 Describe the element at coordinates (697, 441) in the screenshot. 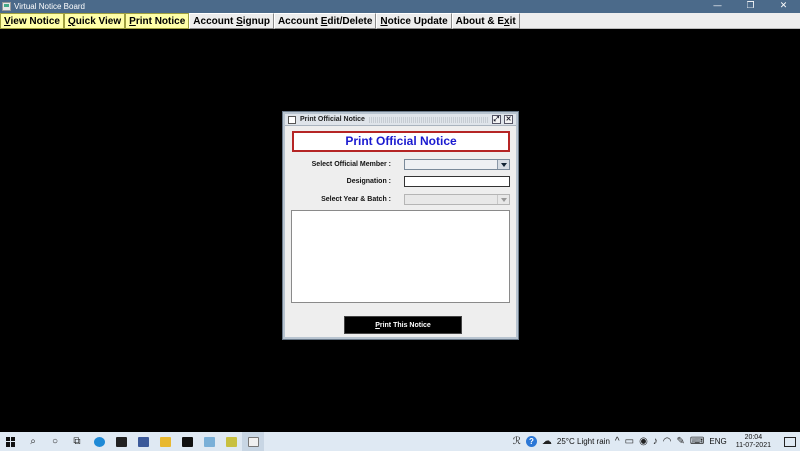

I see `keyboard-icon: ⌨` at that location.